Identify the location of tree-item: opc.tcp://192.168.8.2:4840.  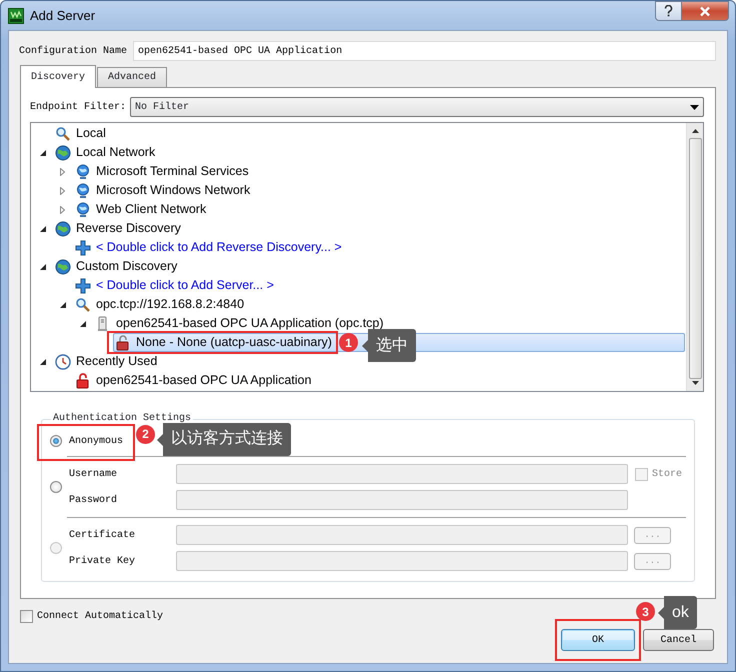
(379, 304).